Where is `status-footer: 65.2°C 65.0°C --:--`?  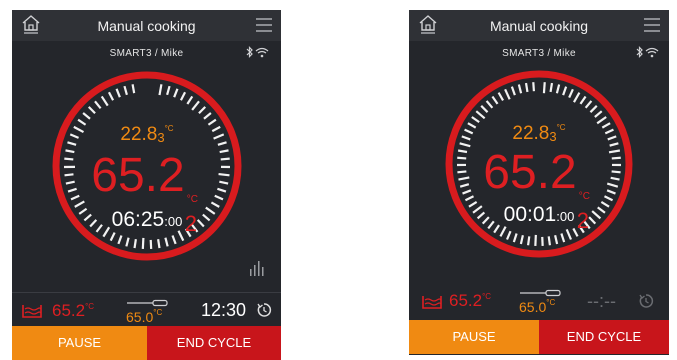 status-footer: 65.2°C 65.0°C --:-- is located at coordinates (539, 302).